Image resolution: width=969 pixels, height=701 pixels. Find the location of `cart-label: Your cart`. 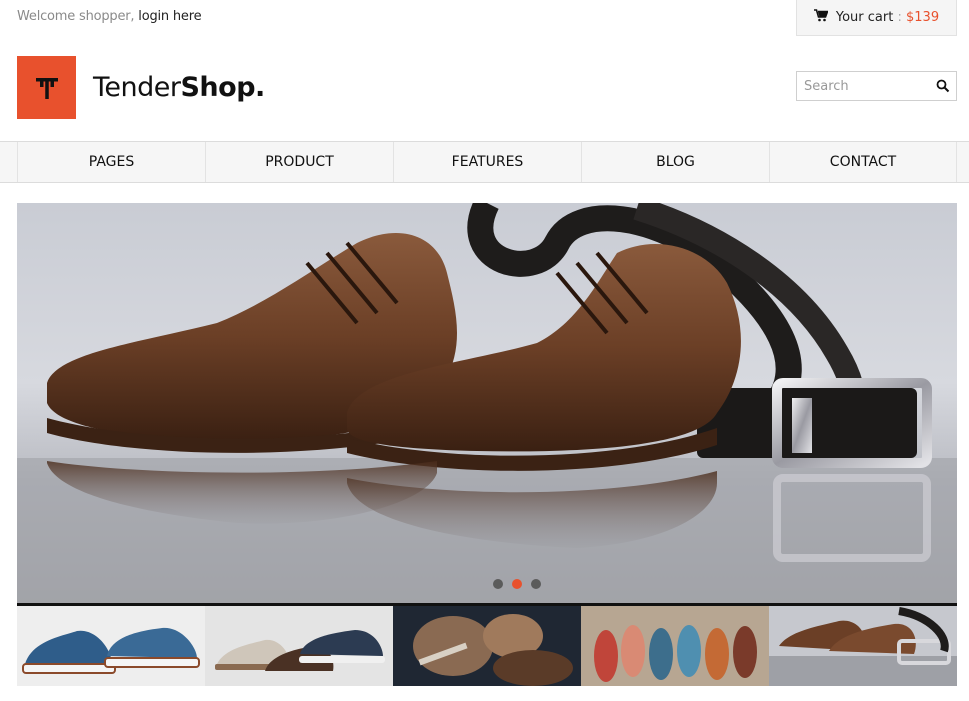

cart-label: Your cart is located at coordinates (864, 17).